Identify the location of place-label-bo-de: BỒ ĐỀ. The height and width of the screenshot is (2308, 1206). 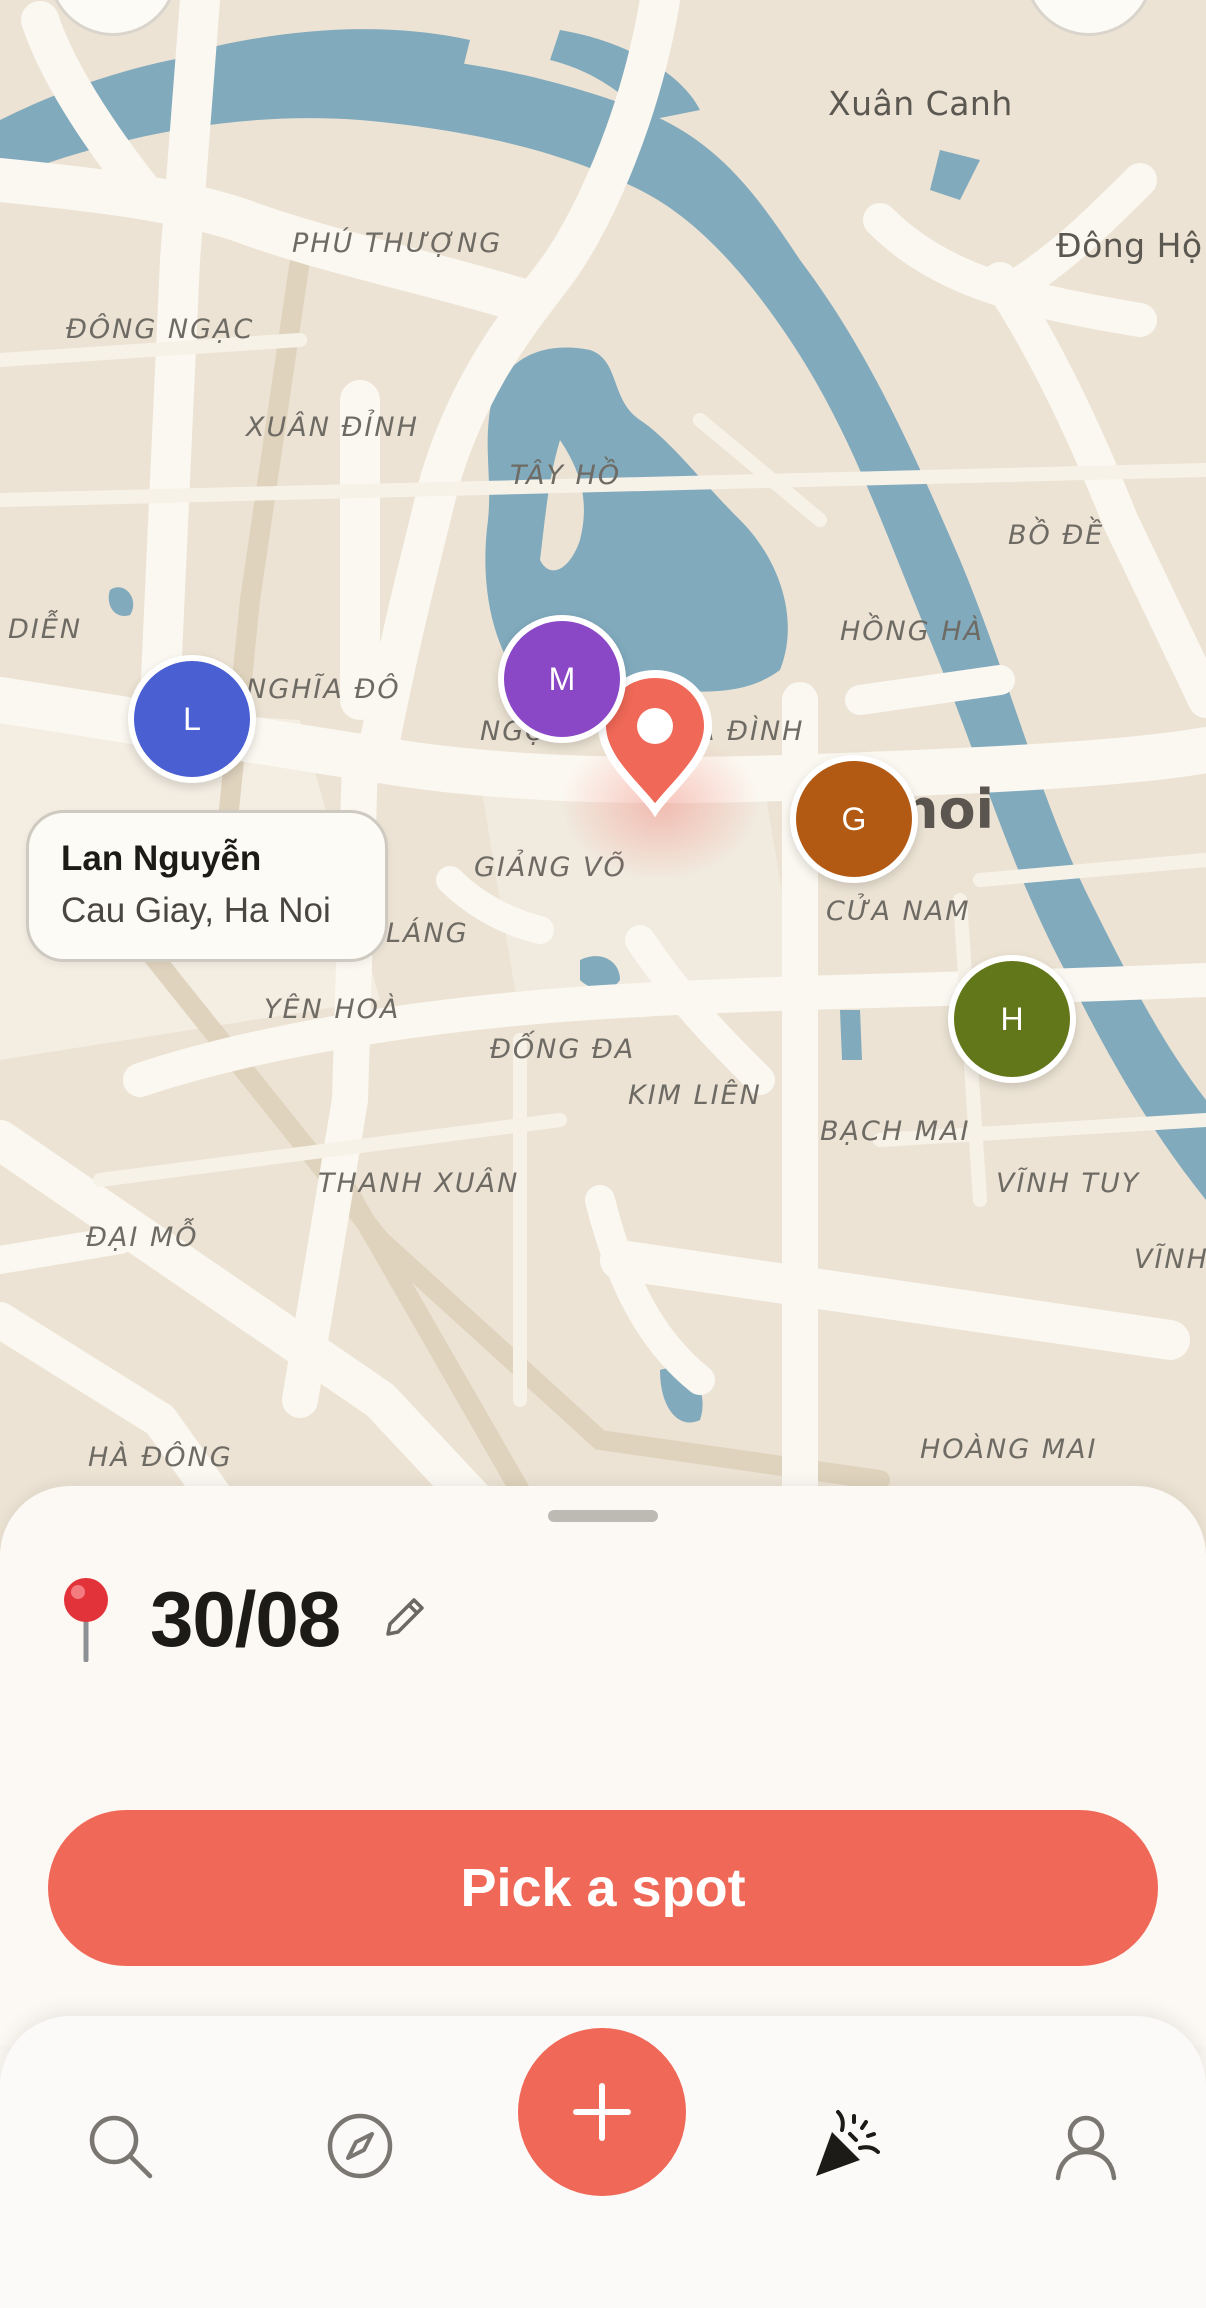
(1056, 535).